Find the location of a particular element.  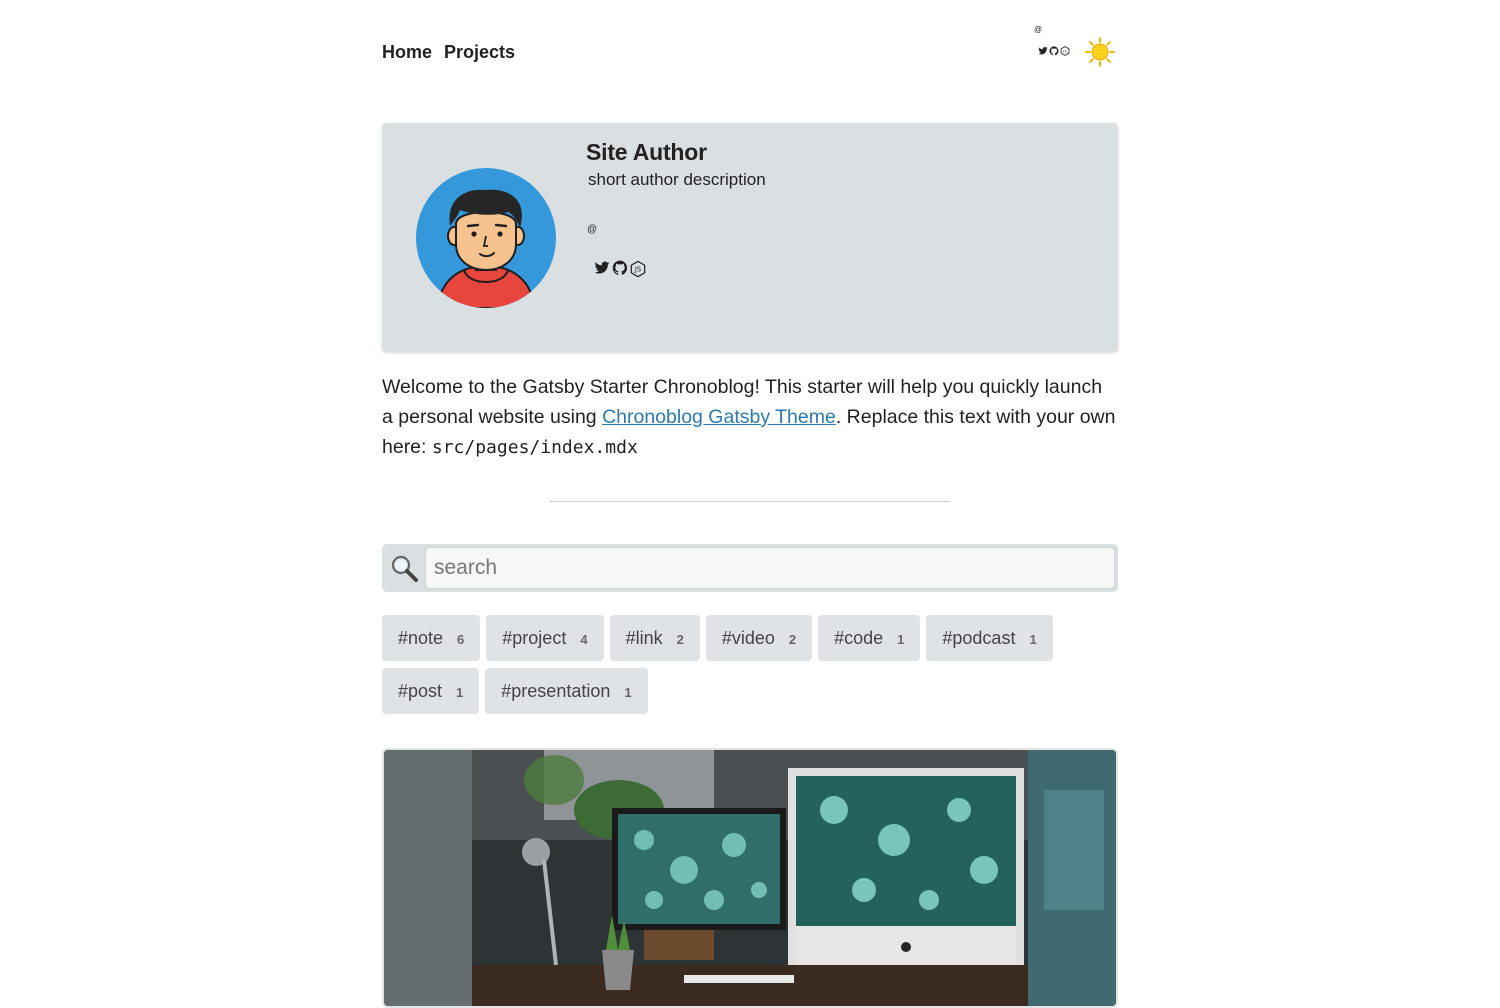

divider is located at coordinates (750, 501).